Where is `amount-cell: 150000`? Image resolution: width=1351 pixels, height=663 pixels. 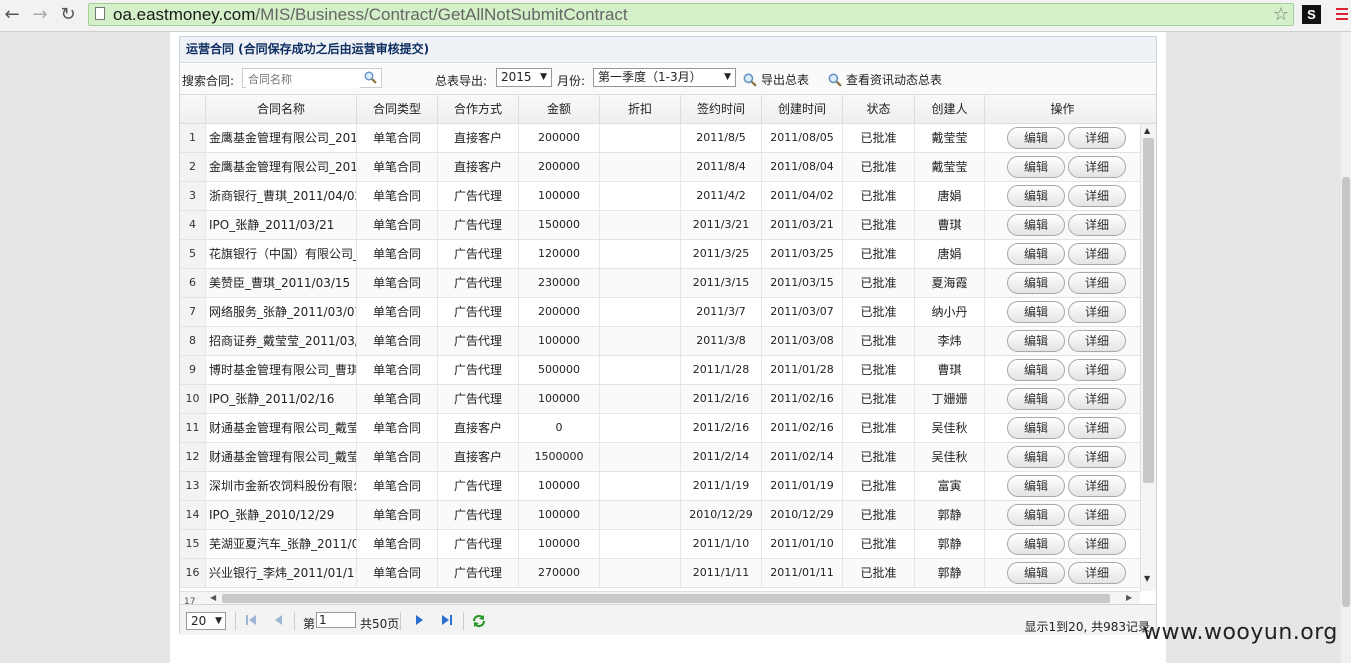 amount-cell: 150000 is located at coordinates (559, 225).